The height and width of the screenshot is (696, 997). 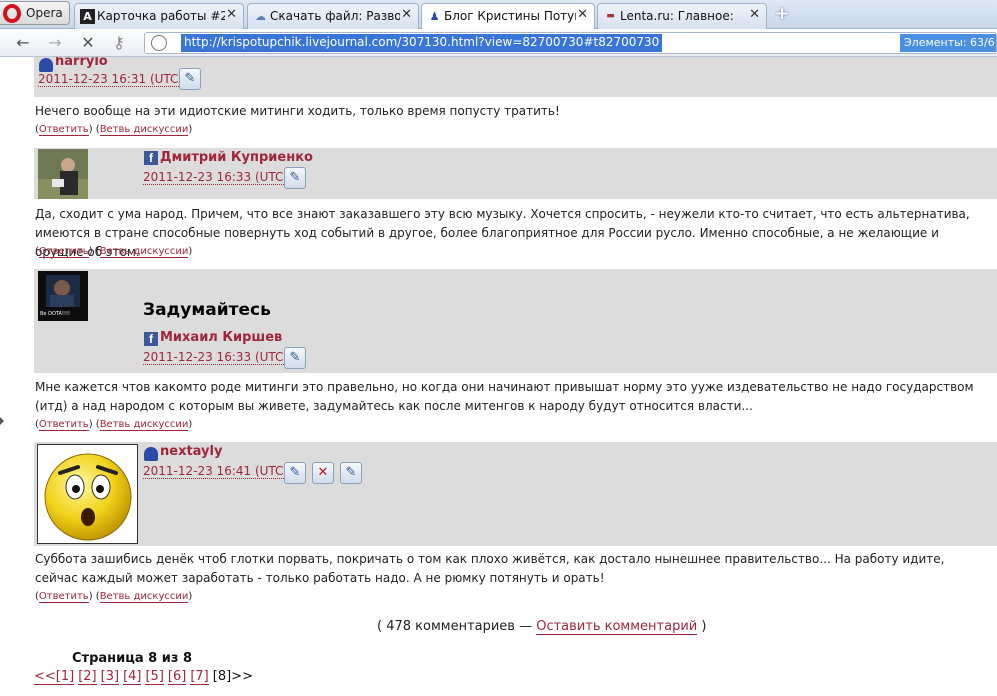 I want to click on user-link: Дмитрий Куприенко, so click(x=236, y=157).